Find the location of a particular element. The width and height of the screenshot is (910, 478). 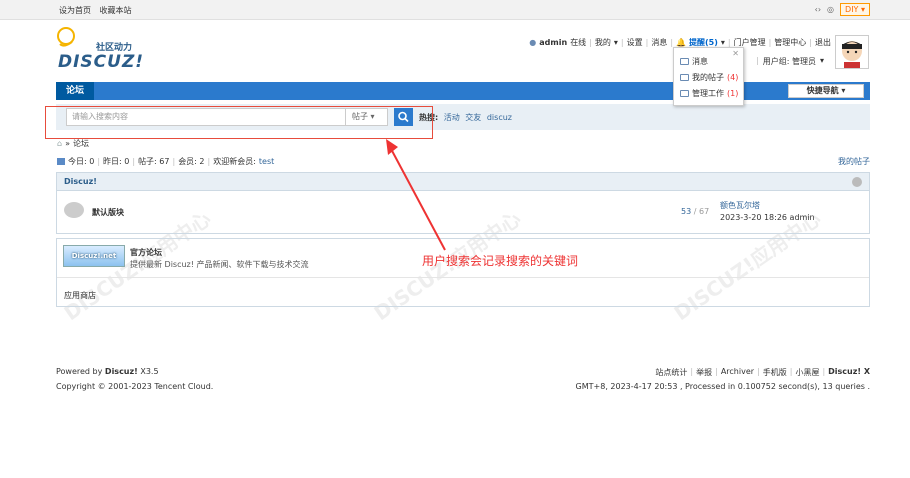

hot-term: discuz is located at coordinates (499, 117).